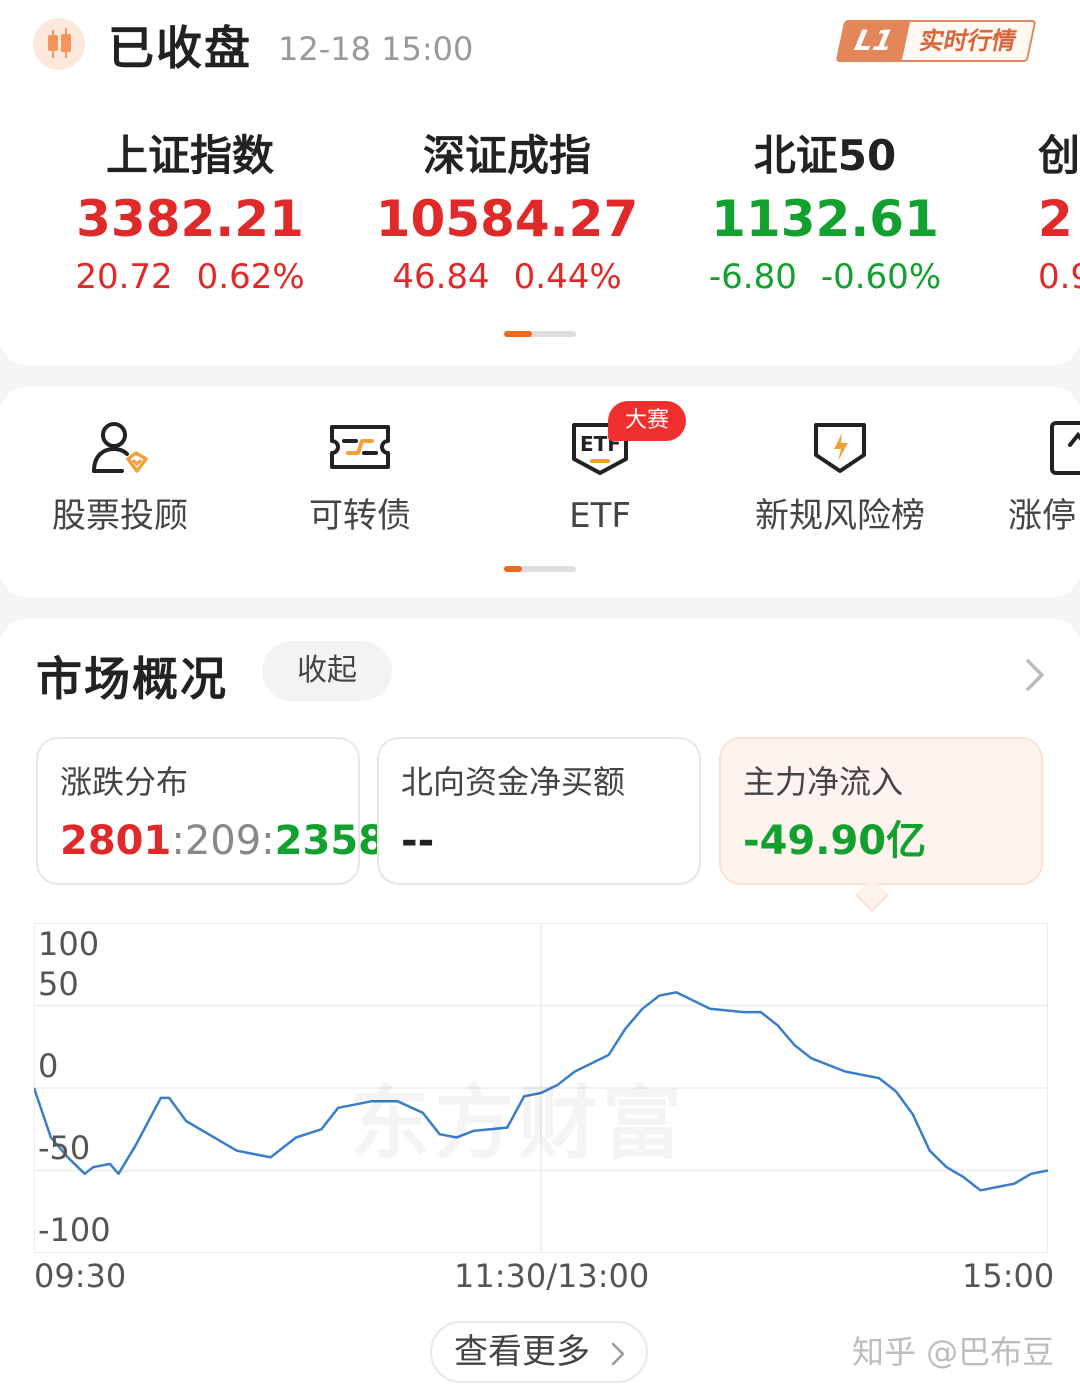 The height and width of the screenshot is (1395, 1080). What do you see at coordinates (360, 516) in the screenshot?
I see `tool-label: 可转债` at bounding box center [360, 516].